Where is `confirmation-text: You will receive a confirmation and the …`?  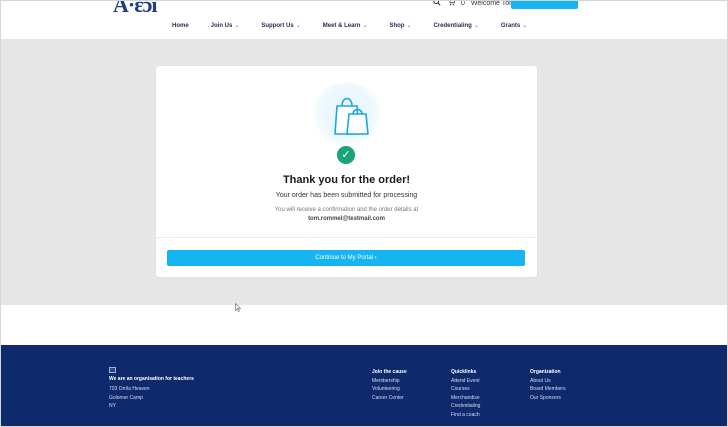 confirmation-text: You will receive a confirmation and the … is located at coordinates (346, 210).